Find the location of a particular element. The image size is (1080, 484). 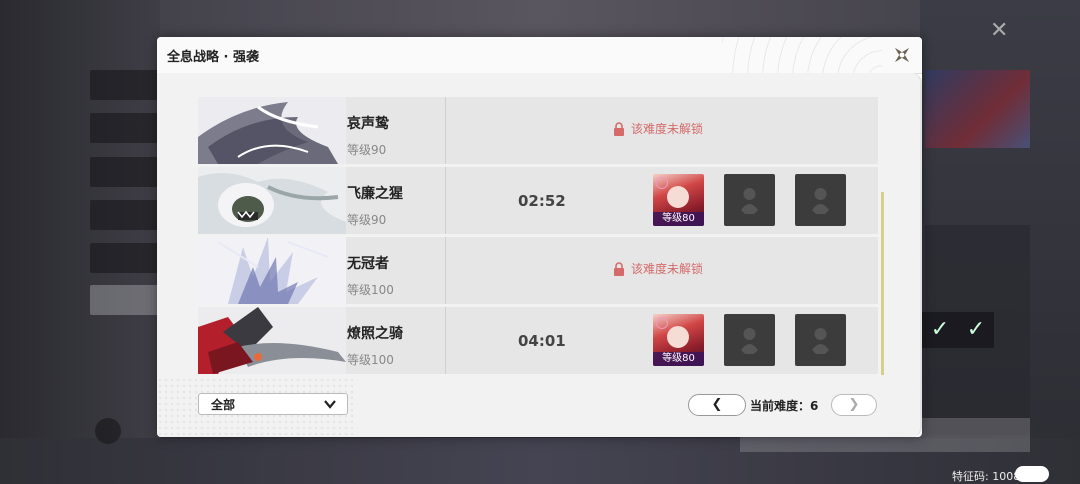

boss-row: 无冠者 等级100 该难度未解锁 is located at coordinates (538, 270).